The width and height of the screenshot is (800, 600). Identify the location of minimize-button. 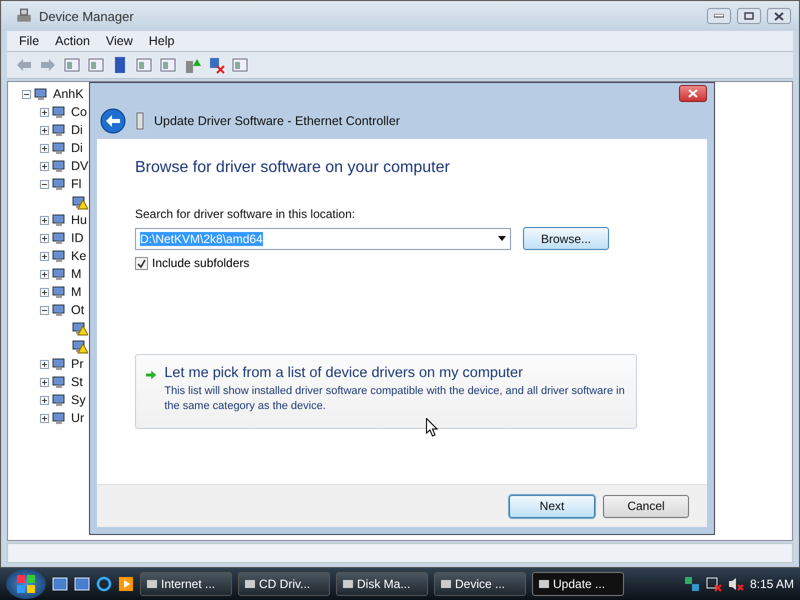
(719, 16).